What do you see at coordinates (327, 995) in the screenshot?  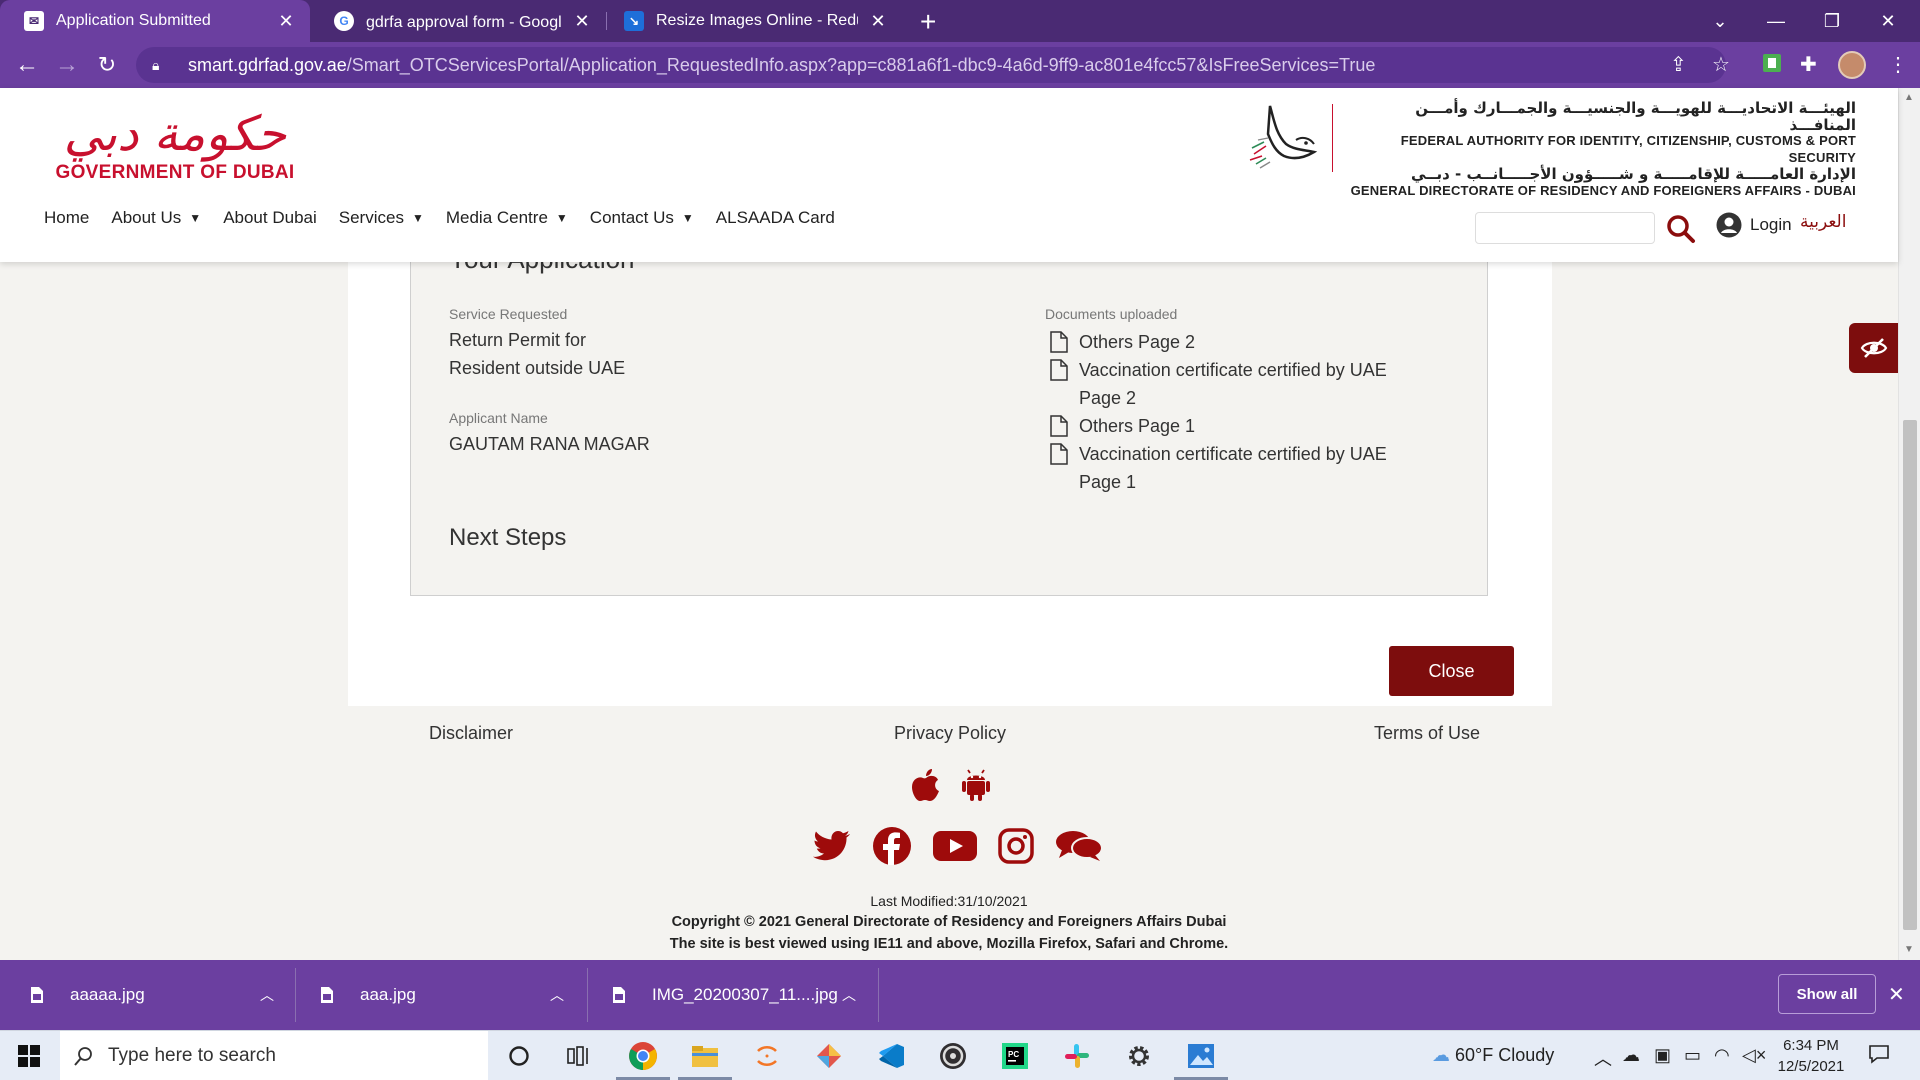 I see `image-file-icon` at bounding box center [327, 995].